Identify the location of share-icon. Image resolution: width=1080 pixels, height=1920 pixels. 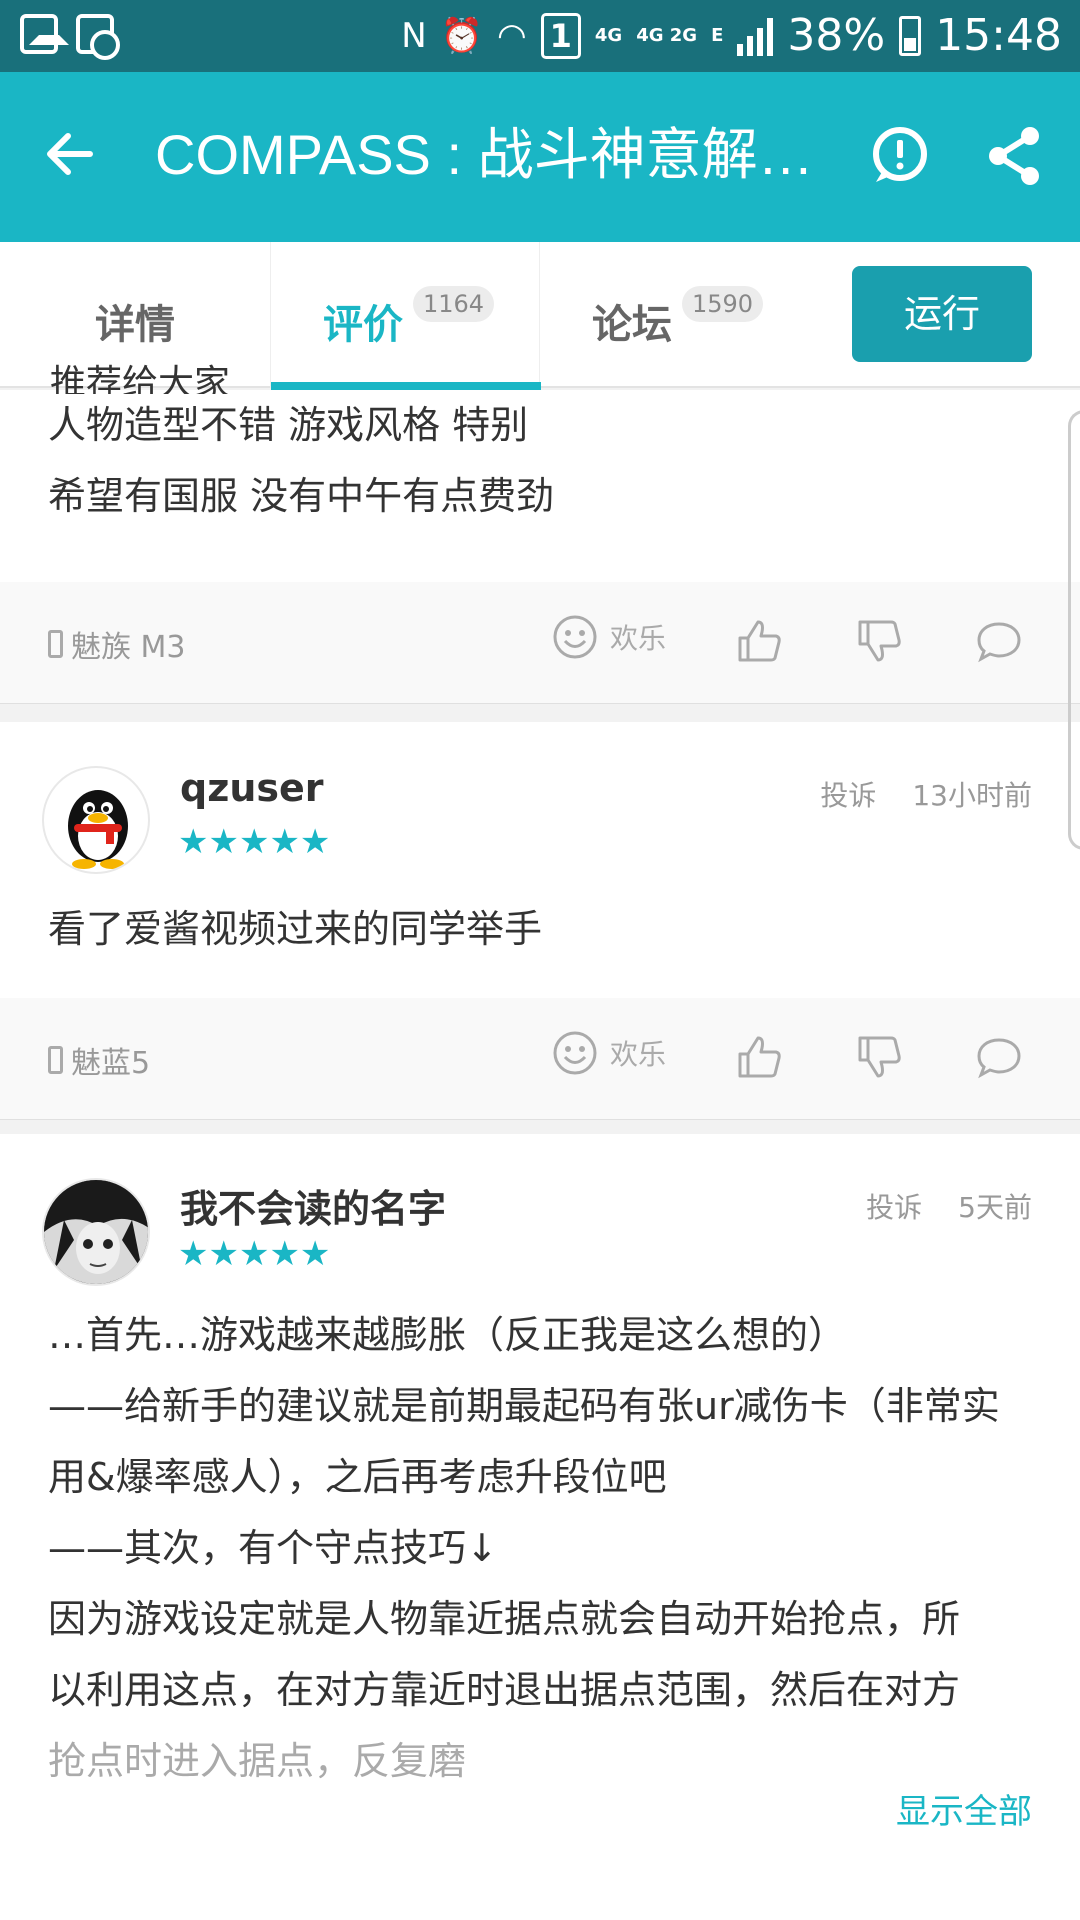
(1014, 156).